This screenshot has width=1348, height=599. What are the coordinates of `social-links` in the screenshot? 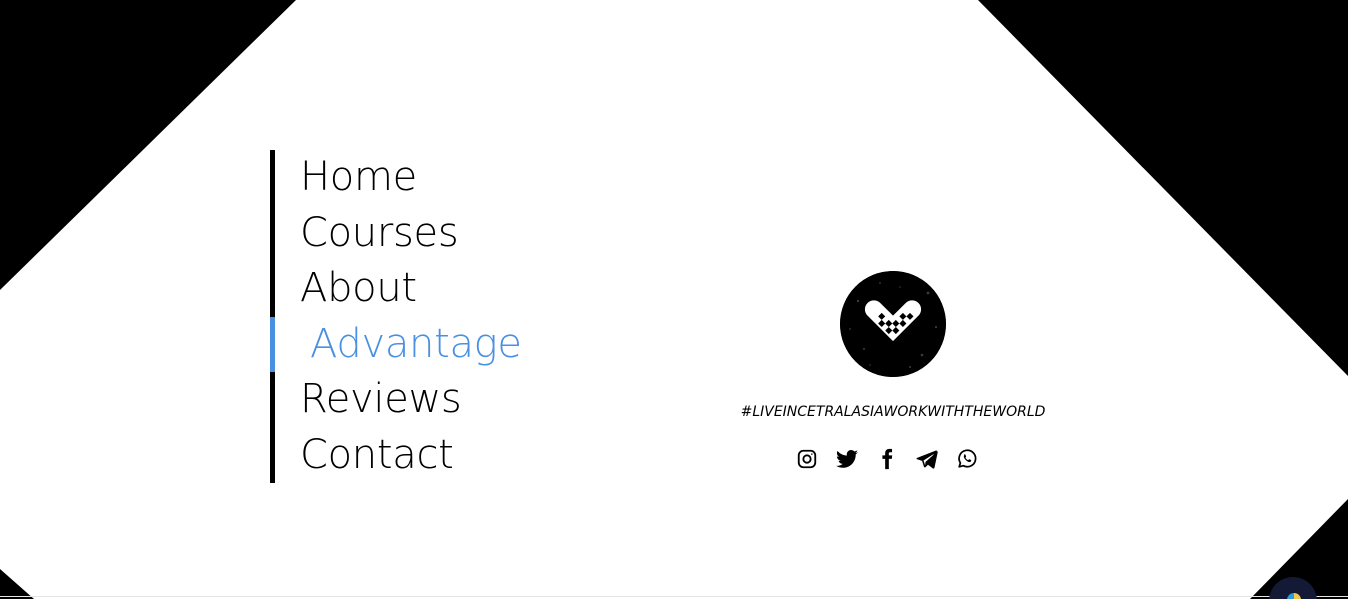 It's located at (887, 459).